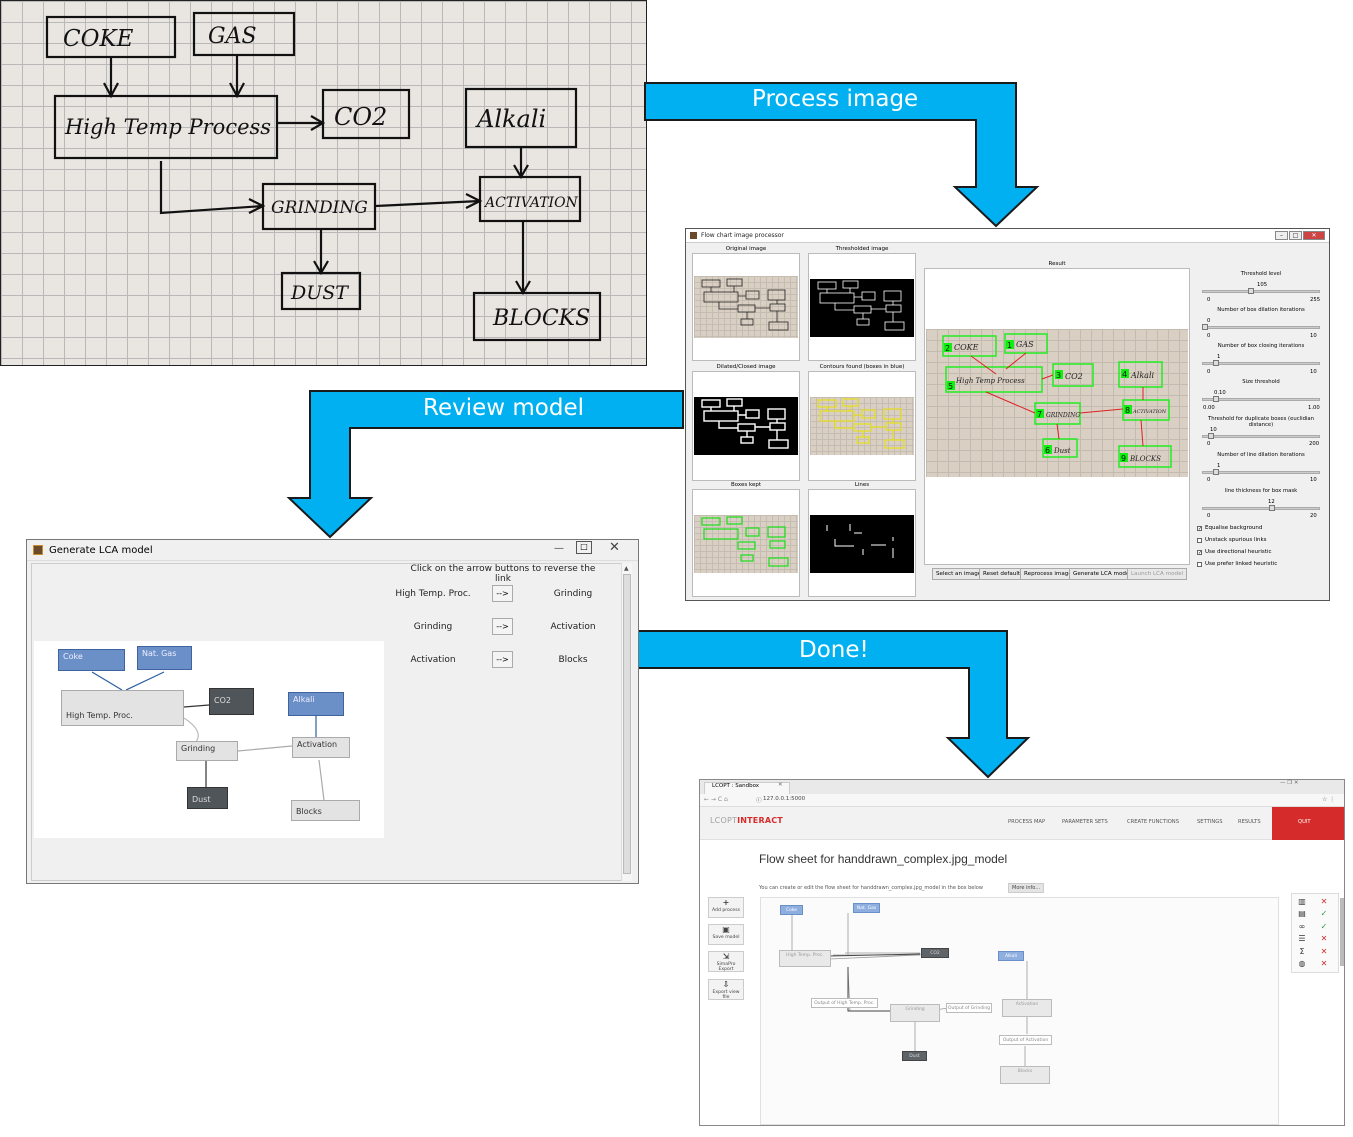 The height and width of the screenshot is (1137, 1353). I want to click on slider-track-box-closing, so click(1261, 363).